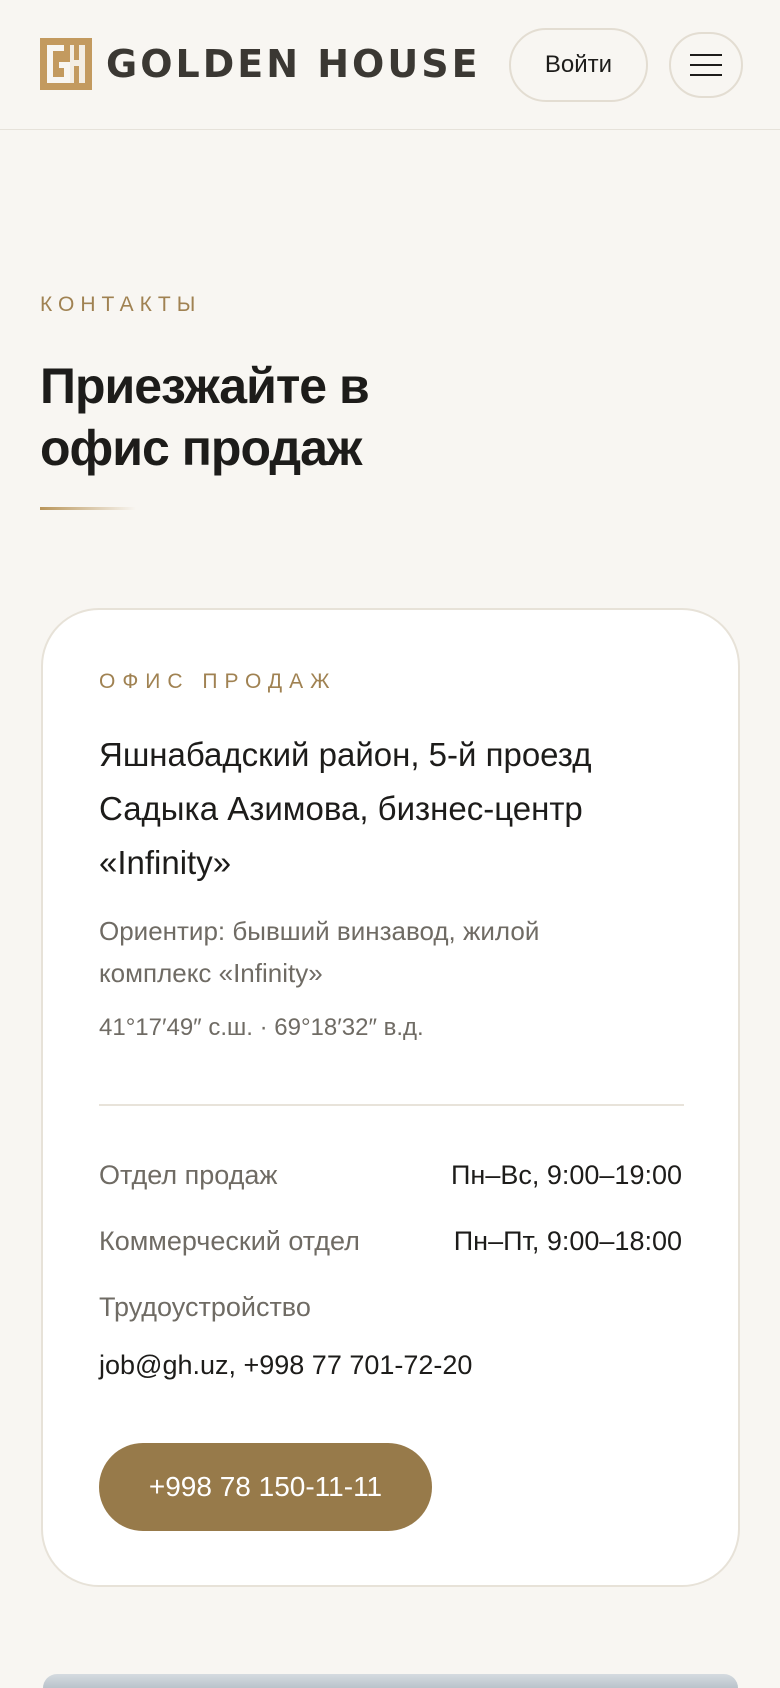  What do you see at coordinates (293, 64) in the screenshot?
I see `brand-name: GOLDEN HOUSE` at bounding box center [293, 64].